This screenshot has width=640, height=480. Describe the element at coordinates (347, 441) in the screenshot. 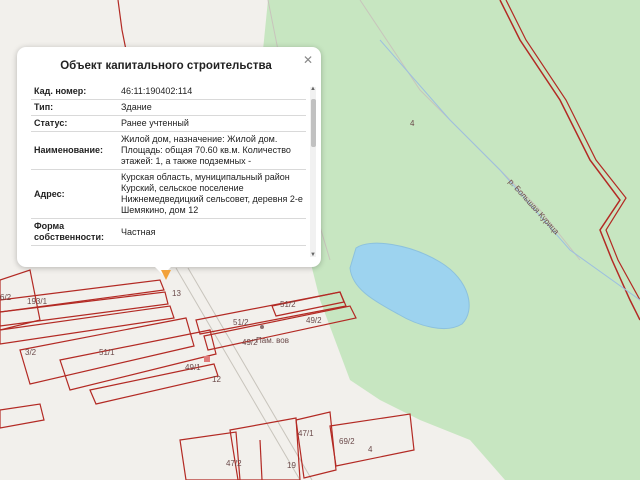

I see `parcel-label-69-2: 69/2` at that location.